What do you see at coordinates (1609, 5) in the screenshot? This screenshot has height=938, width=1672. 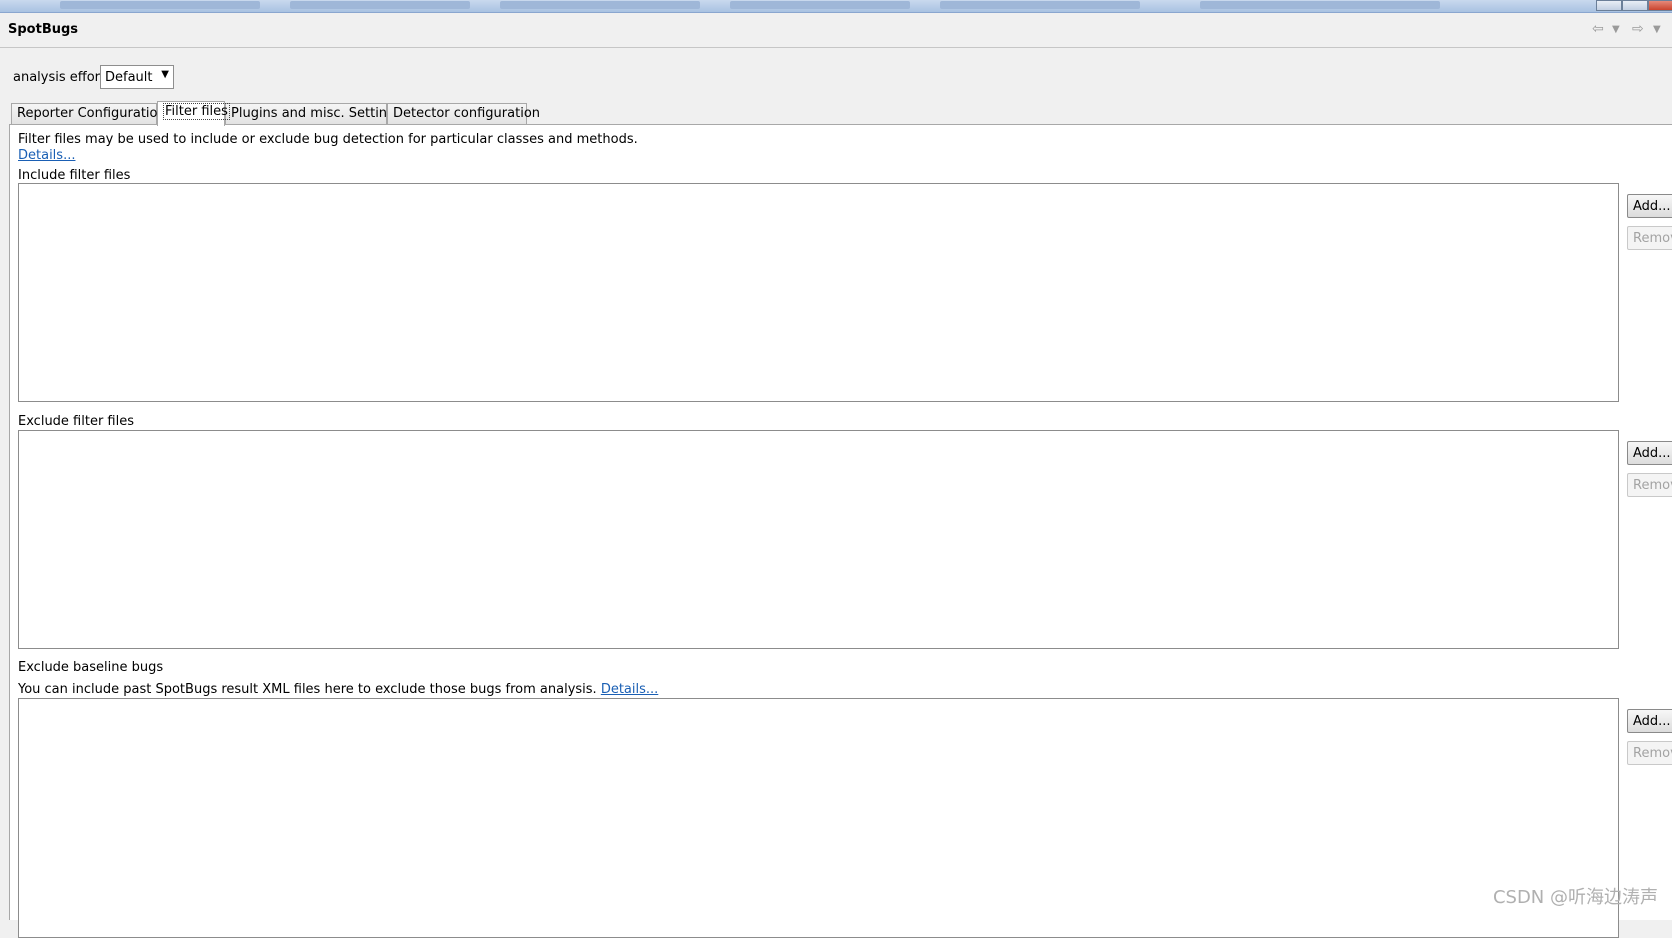 I see `minimize-icon` at bounding box center [1609, 5].